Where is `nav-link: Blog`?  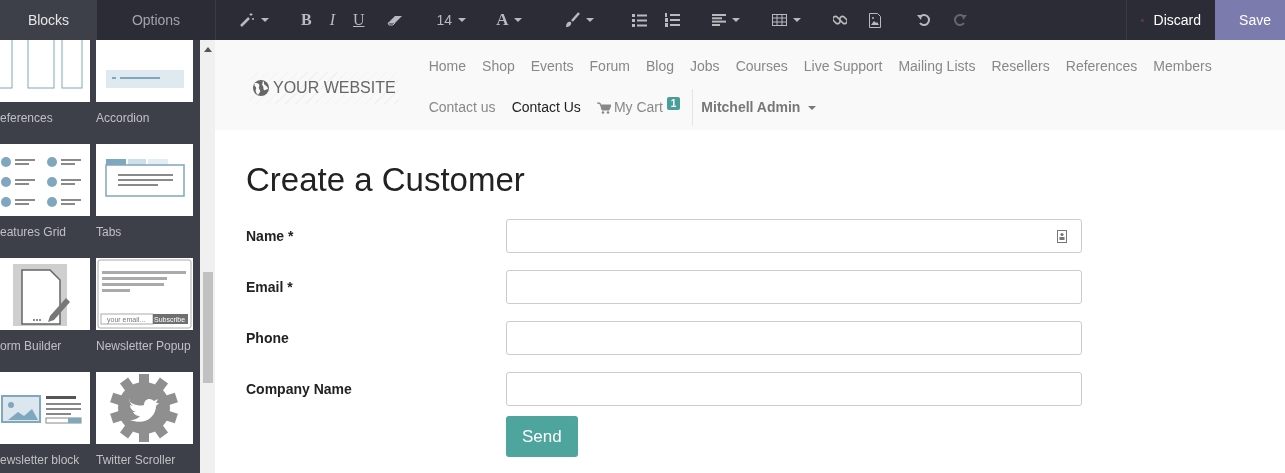 nav-link: Blog is located at coordinates (660, 68).